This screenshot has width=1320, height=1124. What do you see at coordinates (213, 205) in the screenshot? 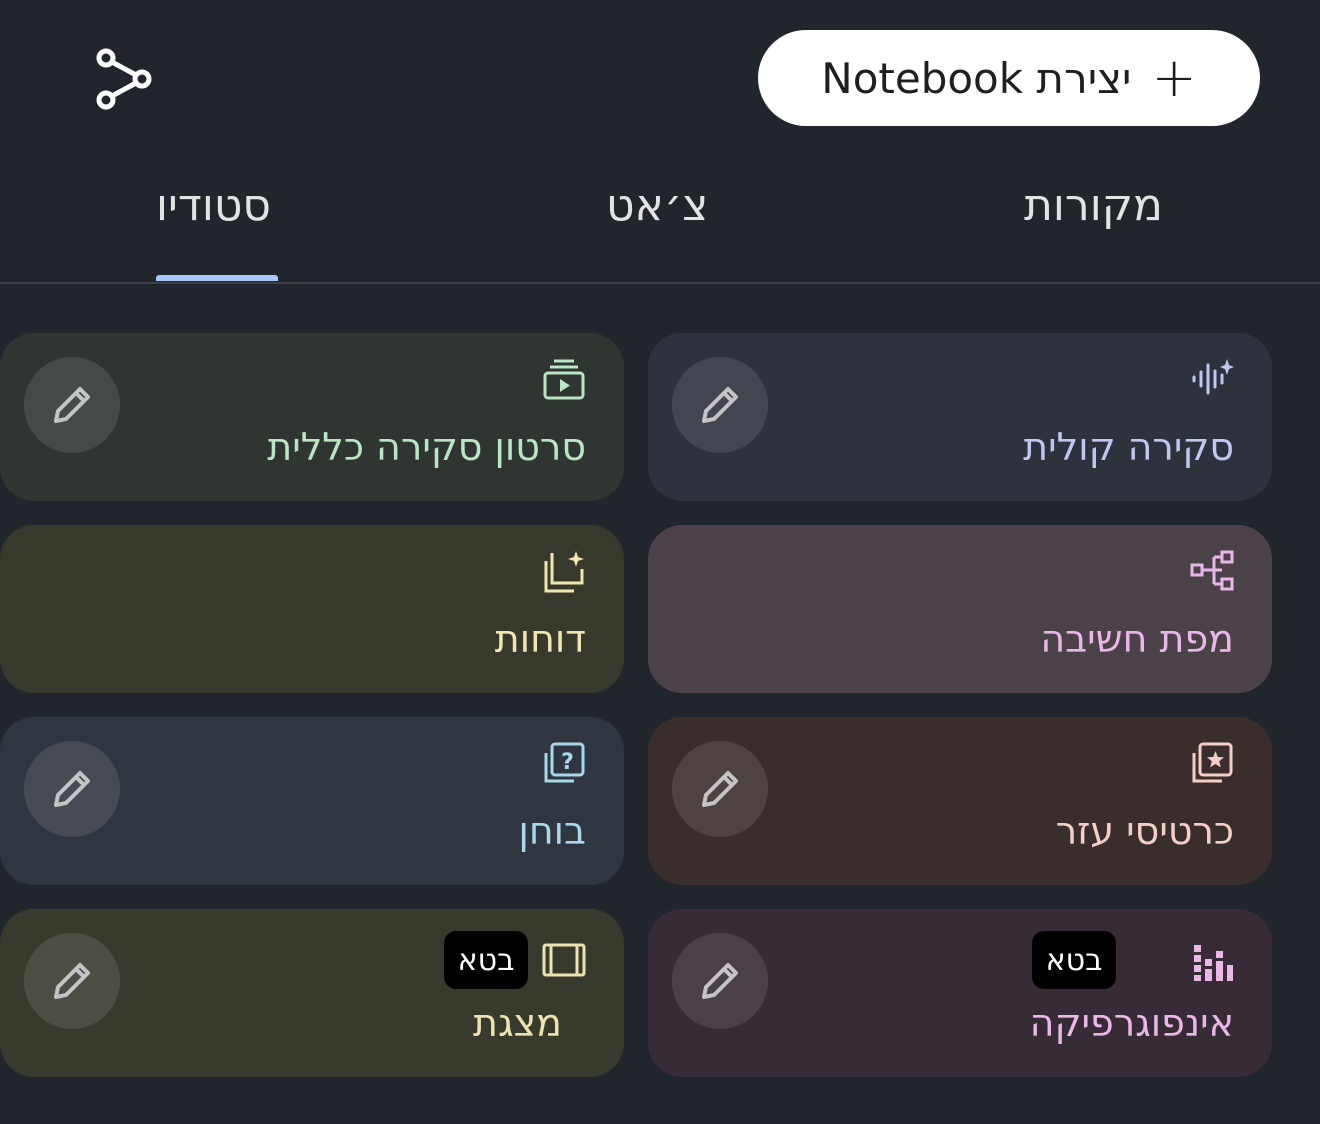
I see `tab-studio: סטודיו` at bounding box center [213, 205].